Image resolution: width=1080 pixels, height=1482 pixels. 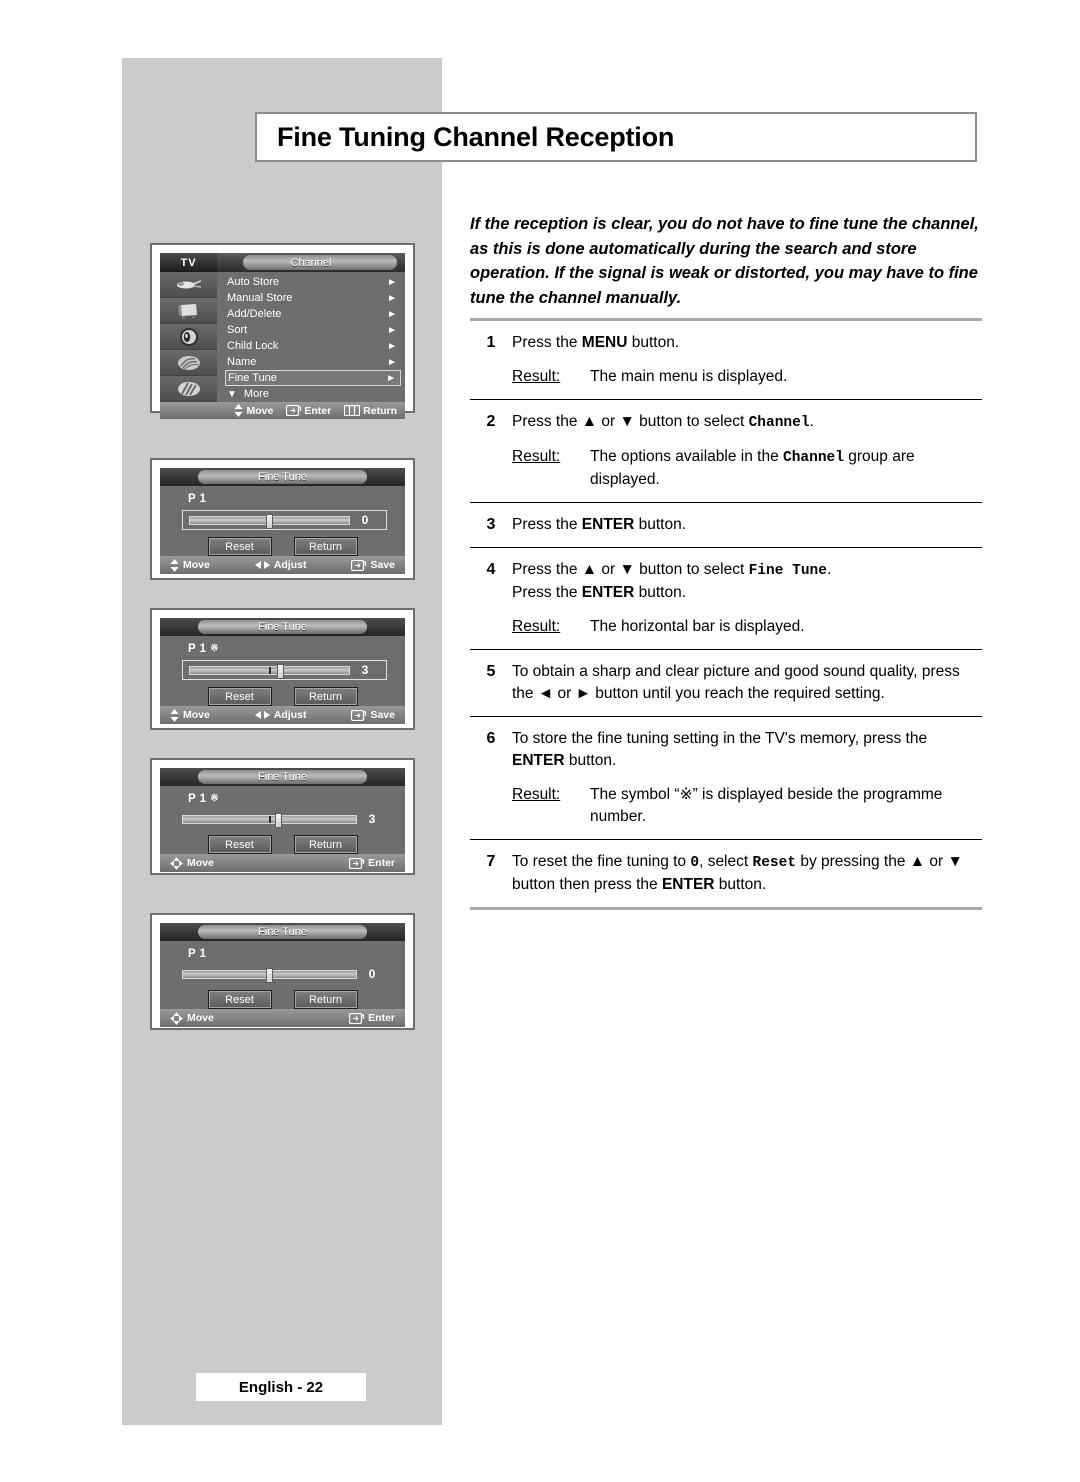 I want to click on figure-fine-tune-4: Fine Tune P 1 0 Reset Return Move Enter, so click(x=282, y=971).